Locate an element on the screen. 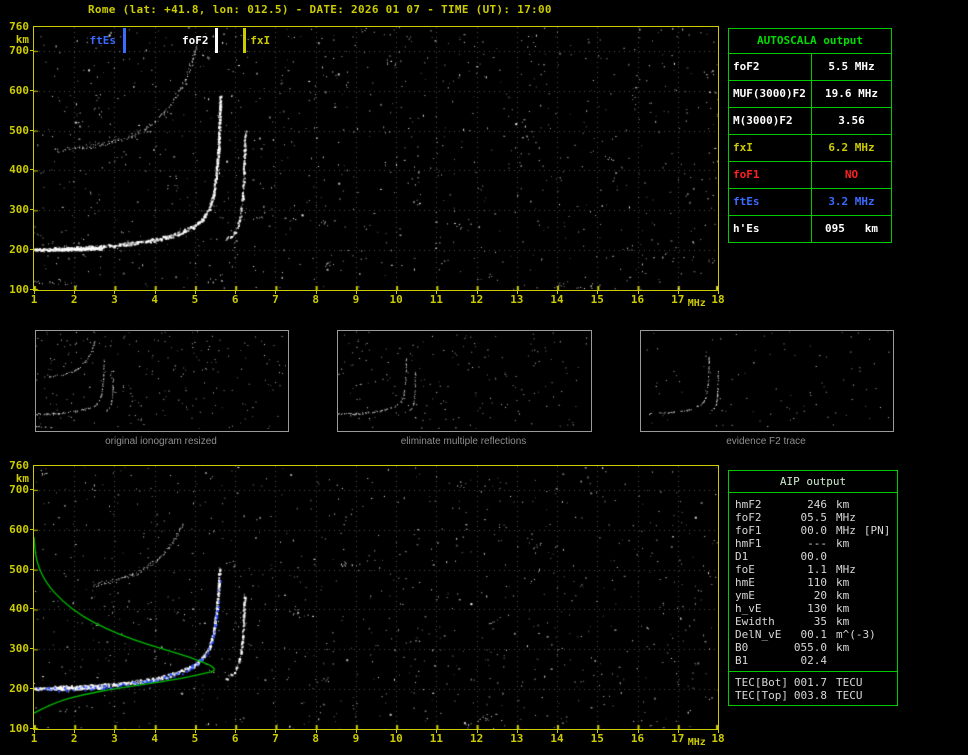 The width and height of the screenshot is (968, 755). aip-row-label: foF1 is located at coordinates (748, 530).